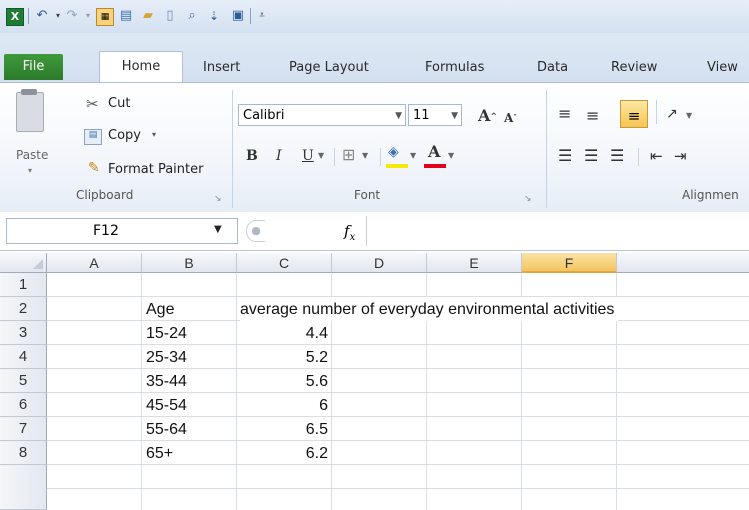  What do you see at coordinates (397, 166) in the screenshot?
I see `fill-color-swatch` at bounding box center [397, 166].